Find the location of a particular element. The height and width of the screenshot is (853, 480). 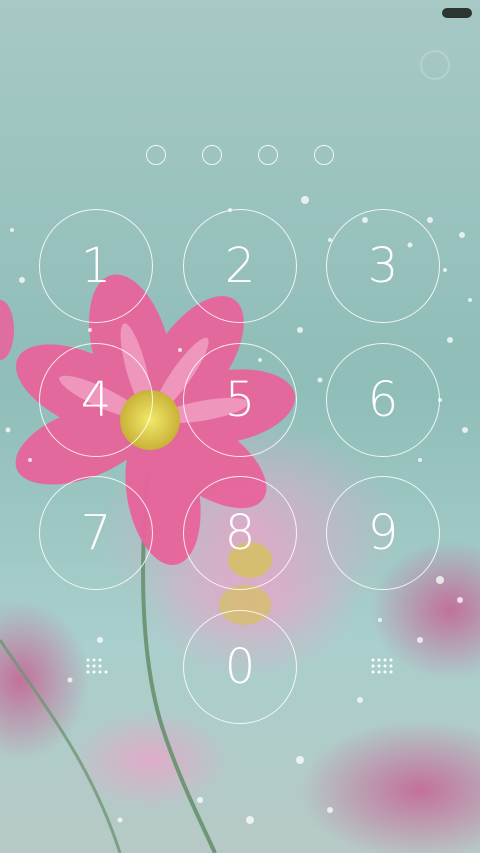

passcode-dots is located at coordinates (240, 156).